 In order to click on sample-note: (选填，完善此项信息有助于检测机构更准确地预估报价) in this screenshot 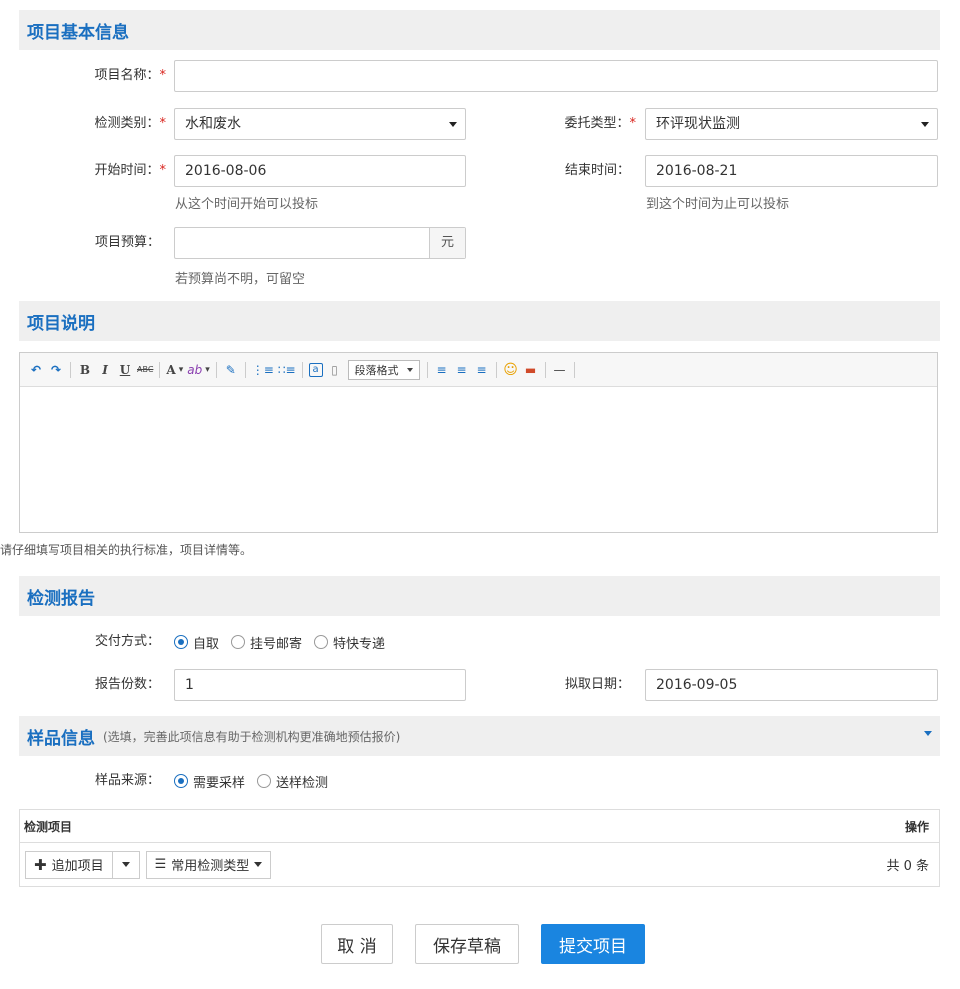, I will do `click(252, 736)`.